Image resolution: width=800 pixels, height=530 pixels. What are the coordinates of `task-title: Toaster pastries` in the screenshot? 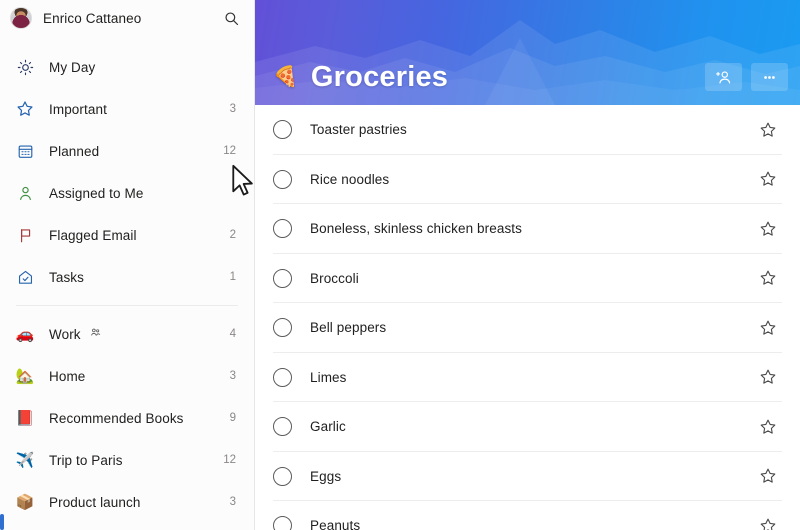 It's located at (358, 130).